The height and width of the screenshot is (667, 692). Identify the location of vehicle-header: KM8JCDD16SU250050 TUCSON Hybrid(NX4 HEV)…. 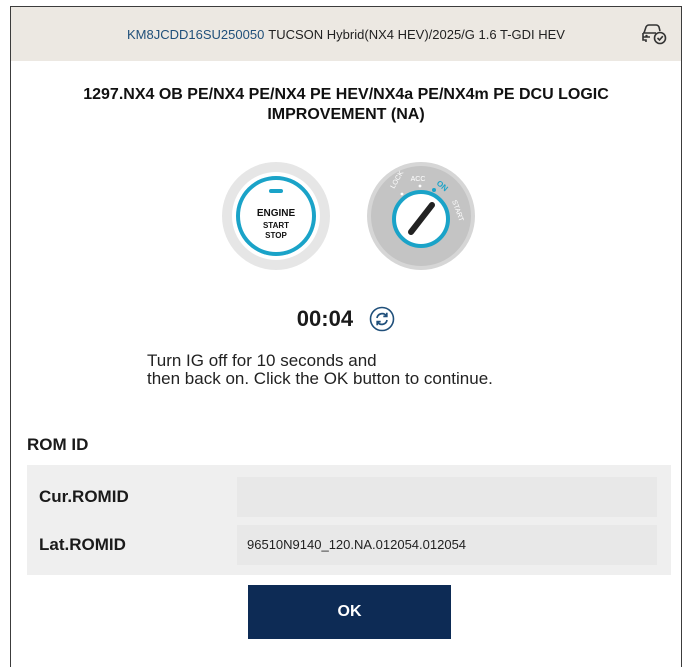
(346, 34).